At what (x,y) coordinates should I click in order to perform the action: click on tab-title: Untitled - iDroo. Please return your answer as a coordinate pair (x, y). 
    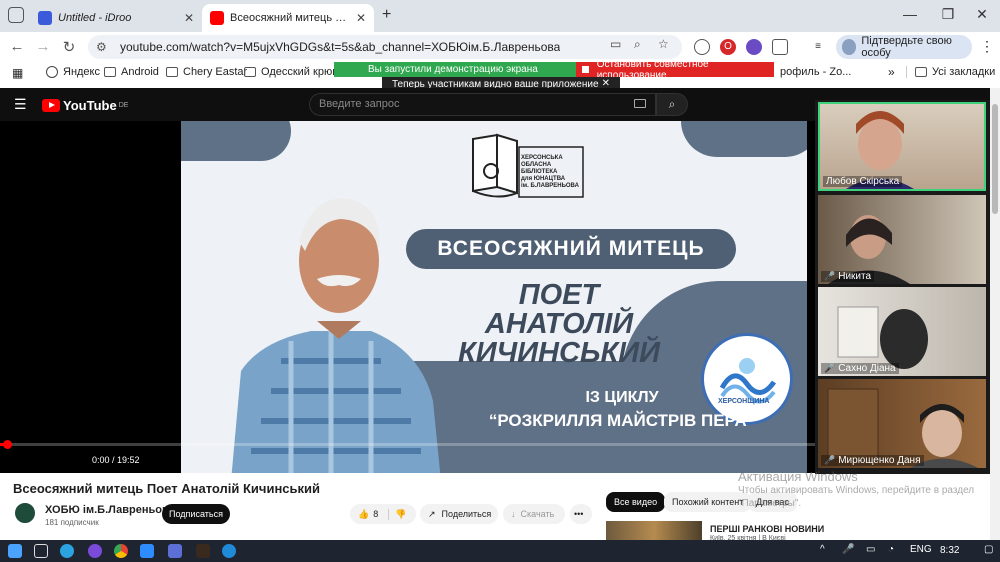
    Looking at the image, I should click on (95, 18).